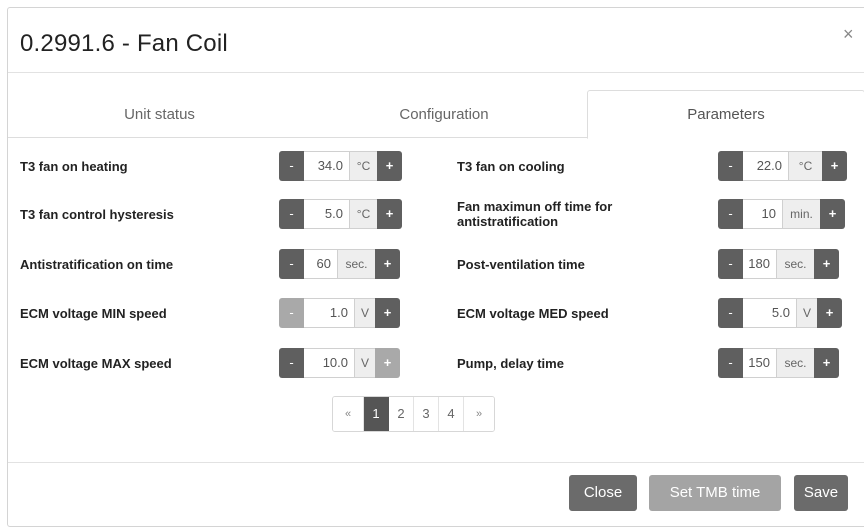 This screenshot has height=527, width=864. What do you see at coordinates (96, 363) in the screenshot?
I see `param-label: ECM voltage MAX speed` at bounding box center [96, 363].